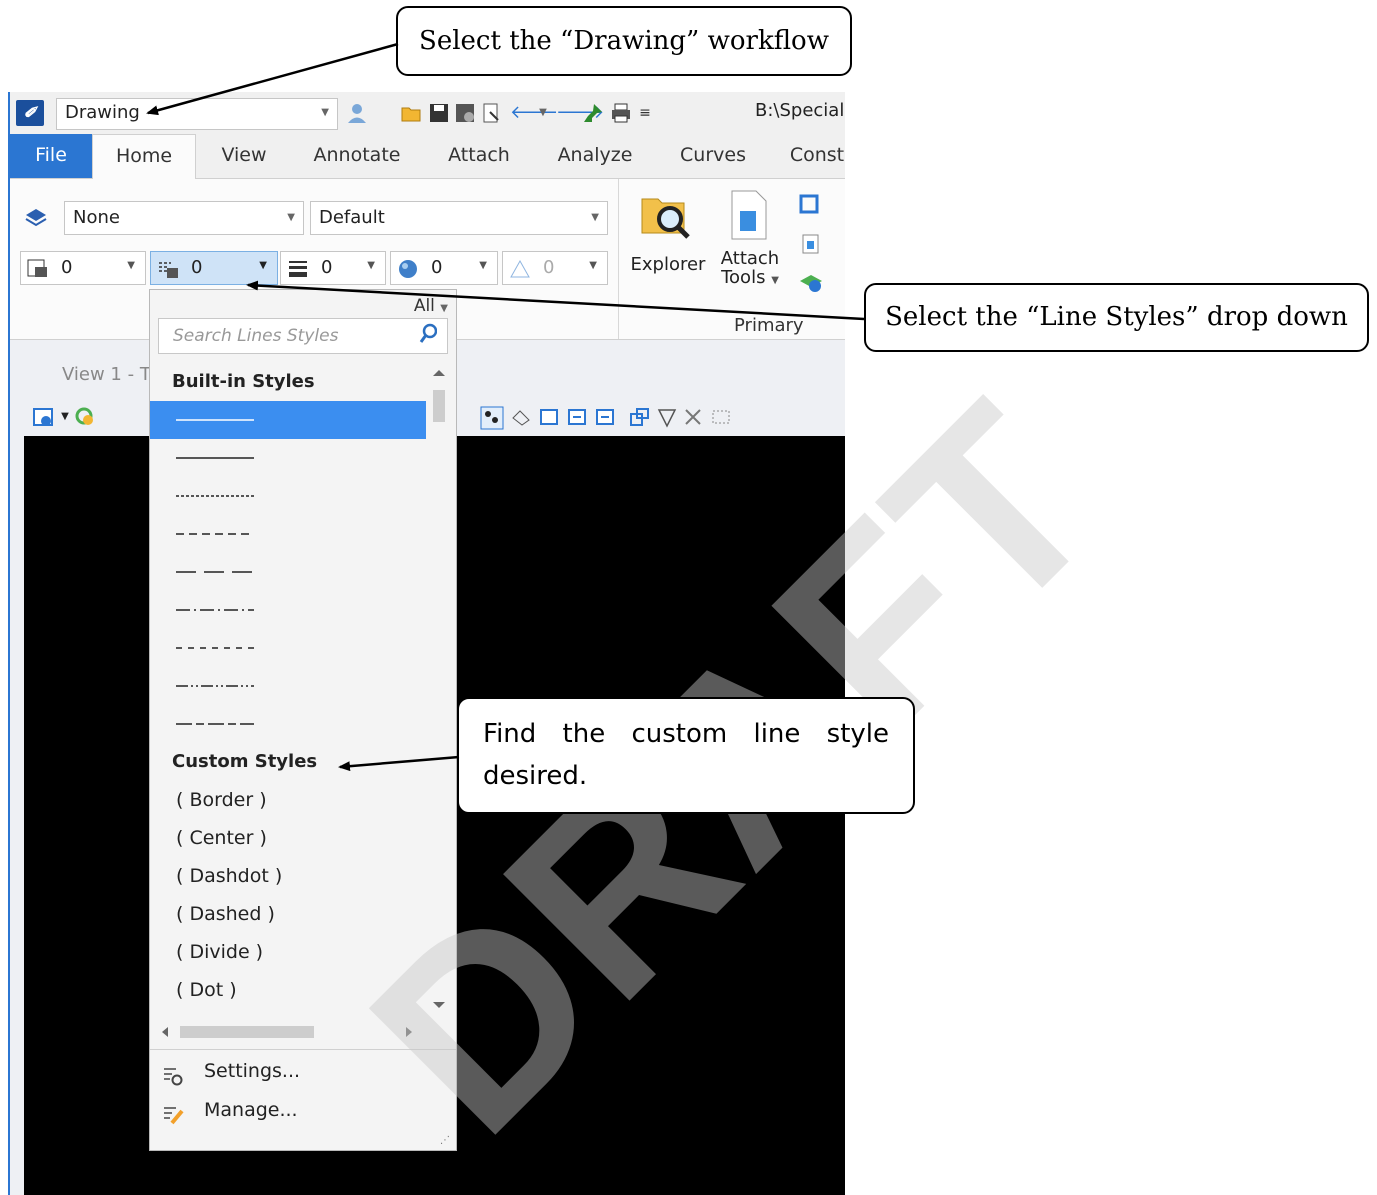 This screenshot has height=1195, width=1377. What do you see at coordinates (272, 79) in the screenshot?
I see `arrow-to-workflow` at bounding box center [272, 79].